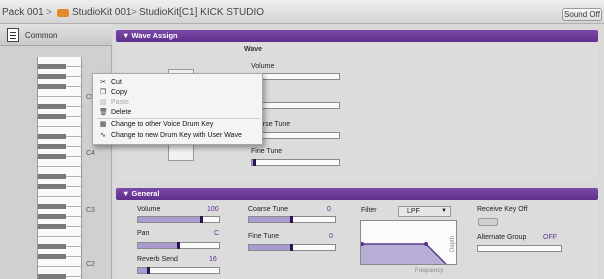 This screenshot has width=604, height=279. What do you see at coordinates (103, 112) in the screenshot?
I see `trash-icon: 🗑` at bounding box center [103, 112].